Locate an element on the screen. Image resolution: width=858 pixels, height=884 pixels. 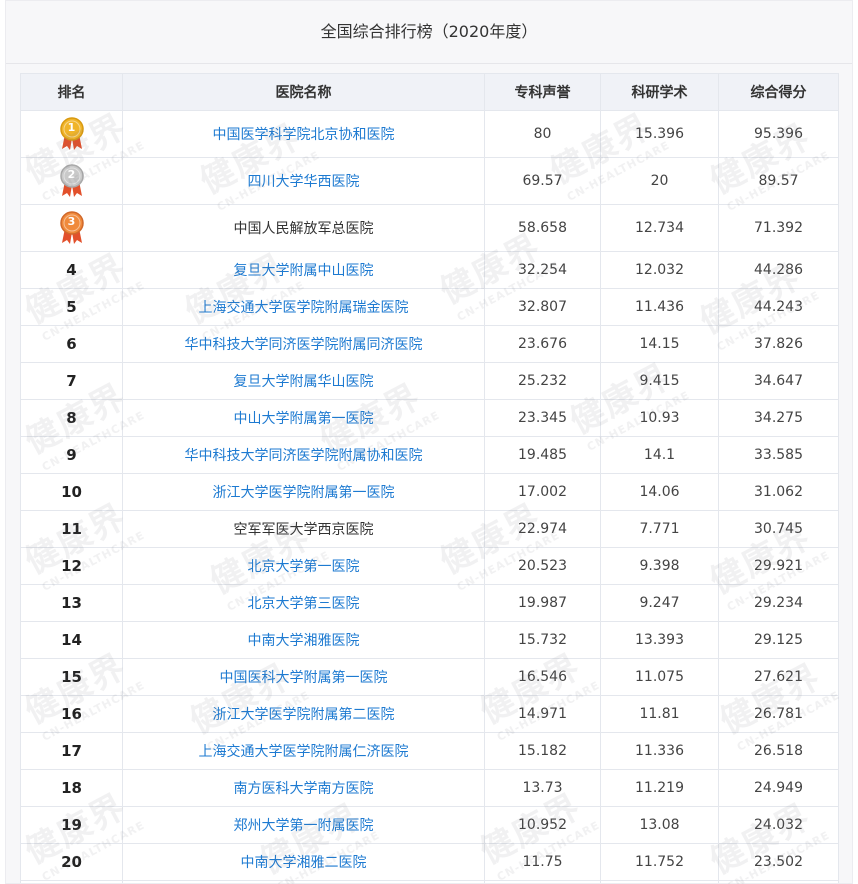
hospital-link: 华中科技大学同济医学院附属协和医院 is located at coordinates (304, 456).